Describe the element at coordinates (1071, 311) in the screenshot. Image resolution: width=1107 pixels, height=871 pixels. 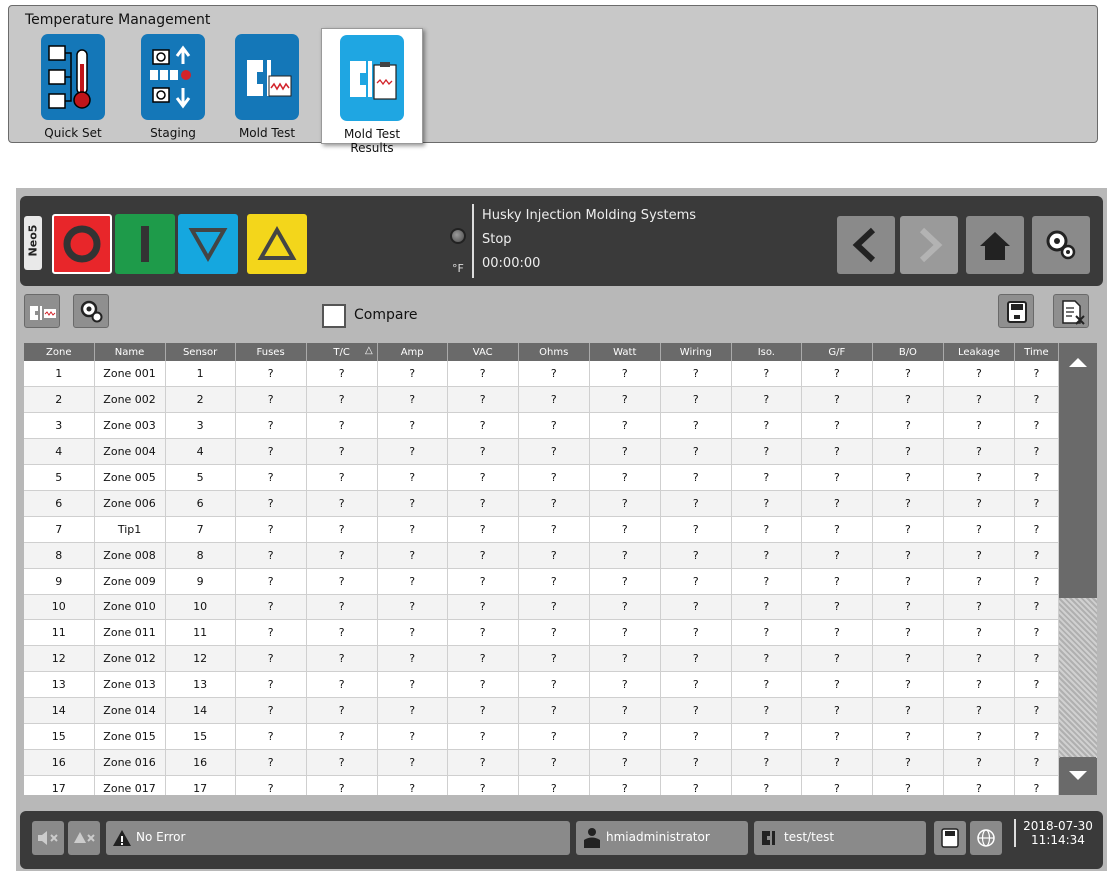
I see `clear-results-button` at that location.